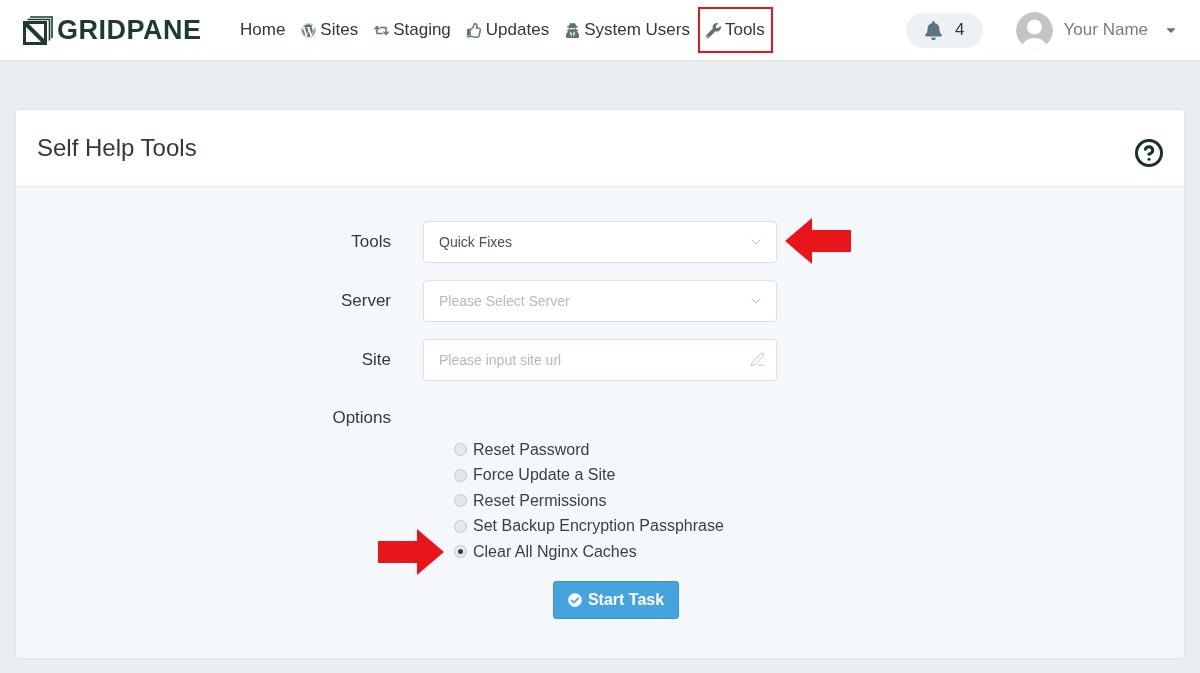  What do you see at coordinates (412, 30) in the screenshot?
I see `nav-link: Staging` at bounding box center [412, 30].